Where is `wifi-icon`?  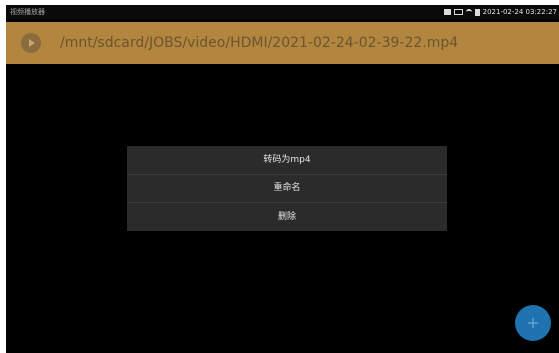 wifi-icon is located at coordinates (468, 12).